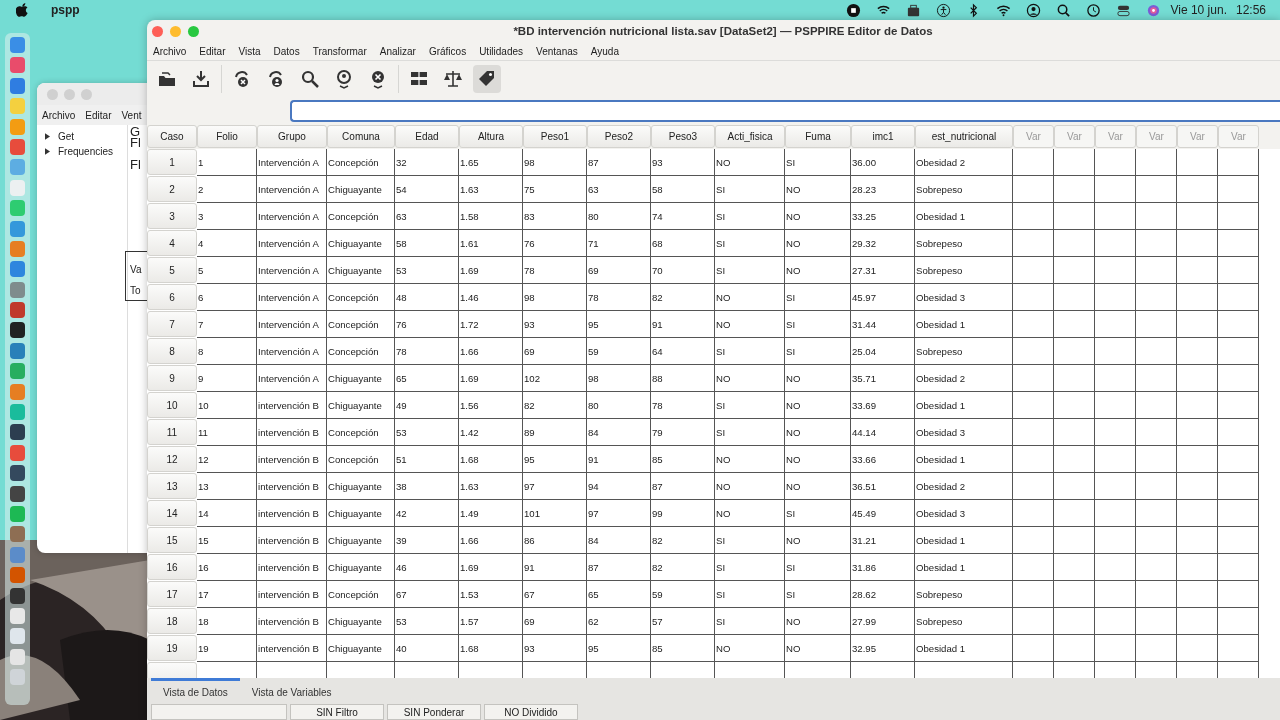 The height and width of the screenshot is (720, 1280). What do you see at coordinates (193, 31) in the screenshot?
I see `zoom-button` at bounding box center [193, 31].